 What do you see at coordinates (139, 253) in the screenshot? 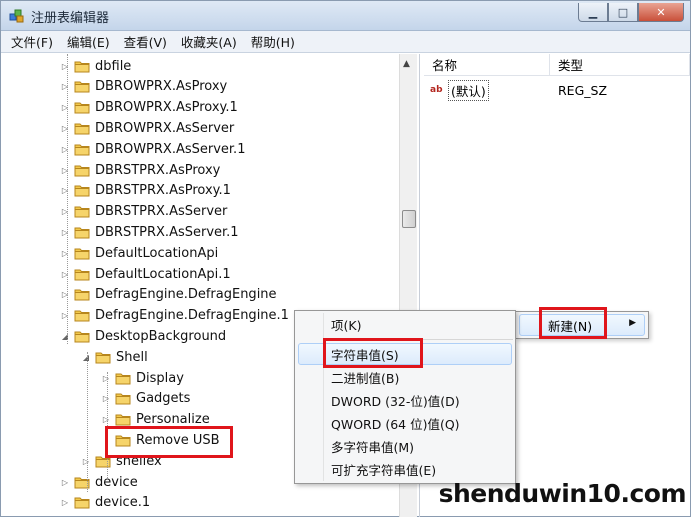
I see `tree-item: ▷ DefaultLocationApi` at bounding box center [139, 253].